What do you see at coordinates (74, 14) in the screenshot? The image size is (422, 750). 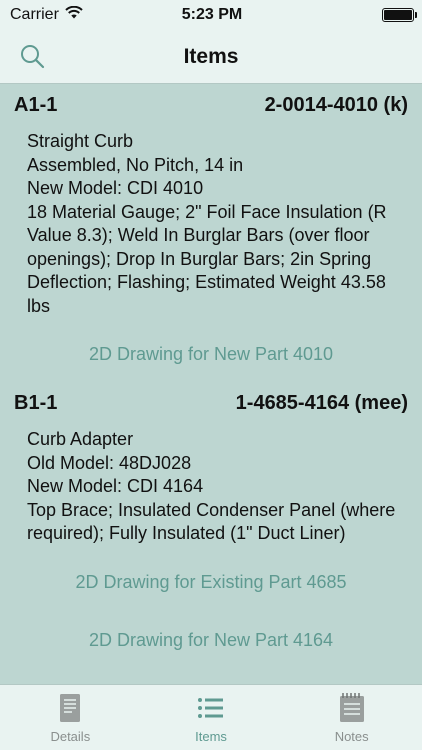 I see `wifi-icon` at bounding box center [74, 14].